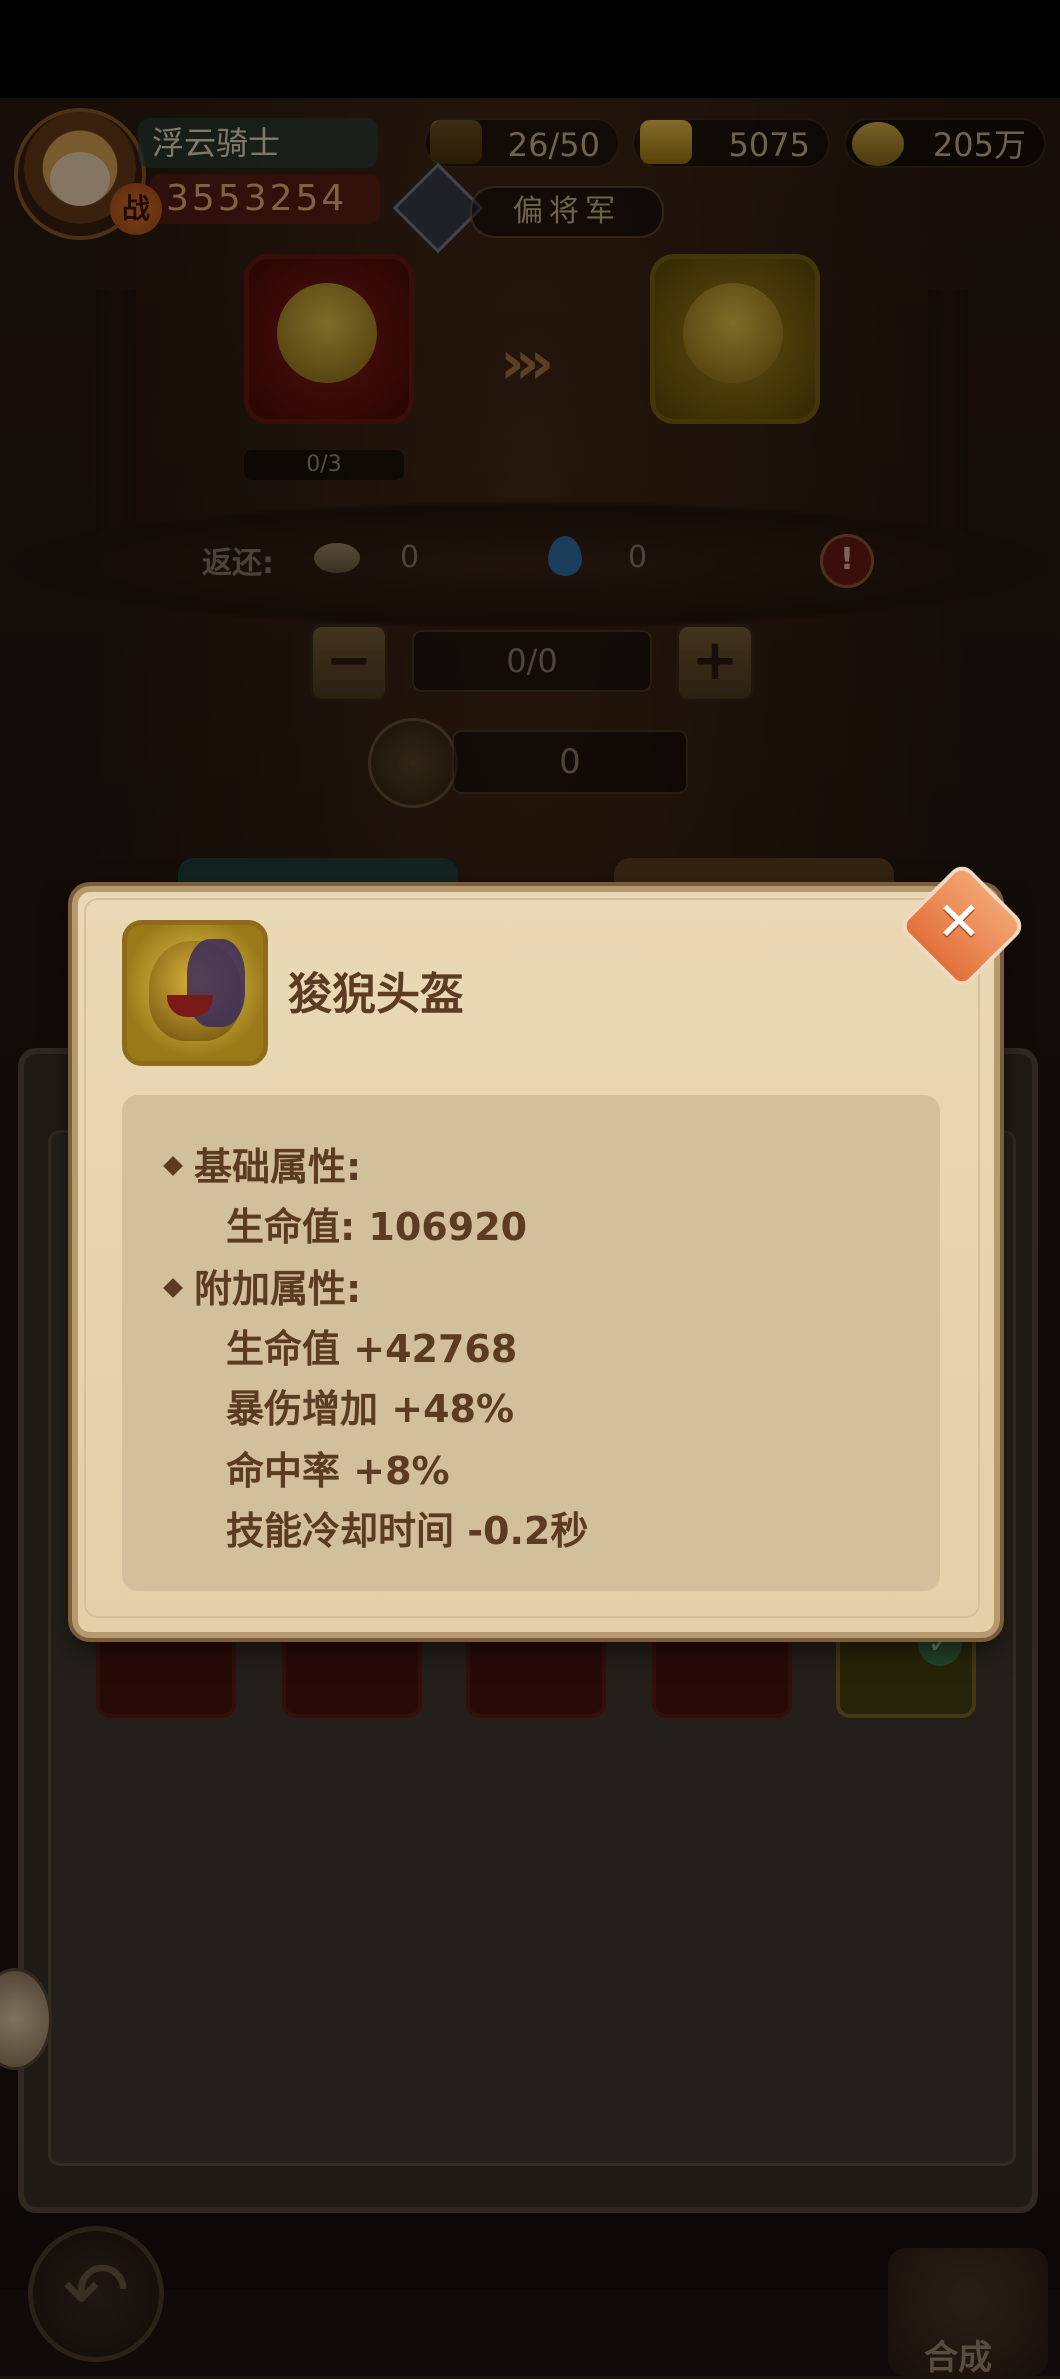  Describe the element at coordinates (407, 1531) in the screenshot. I see `extra-stat-line: 技能冷却时间 -0.2秒` at that location.